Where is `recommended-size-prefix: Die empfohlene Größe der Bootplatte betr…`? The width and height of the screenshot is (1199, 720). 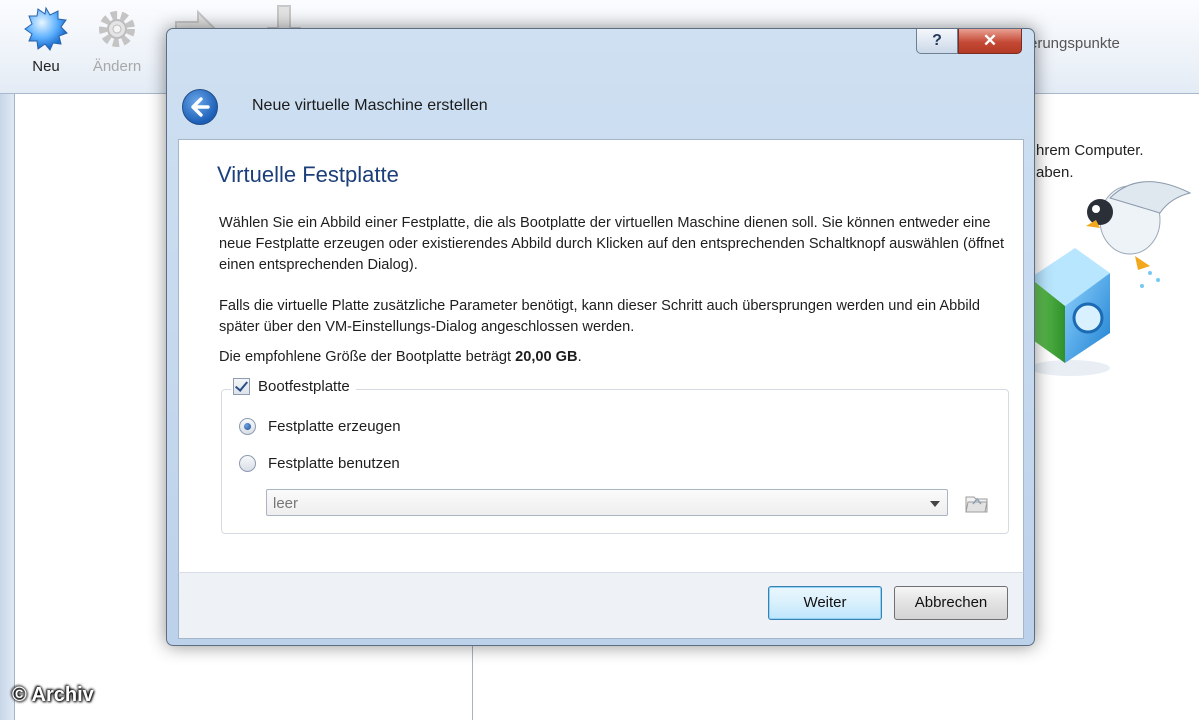 recommended-size-prefix: Die empfohlene Größe der Bootplatte betr… is located at coordinates (365, 357).